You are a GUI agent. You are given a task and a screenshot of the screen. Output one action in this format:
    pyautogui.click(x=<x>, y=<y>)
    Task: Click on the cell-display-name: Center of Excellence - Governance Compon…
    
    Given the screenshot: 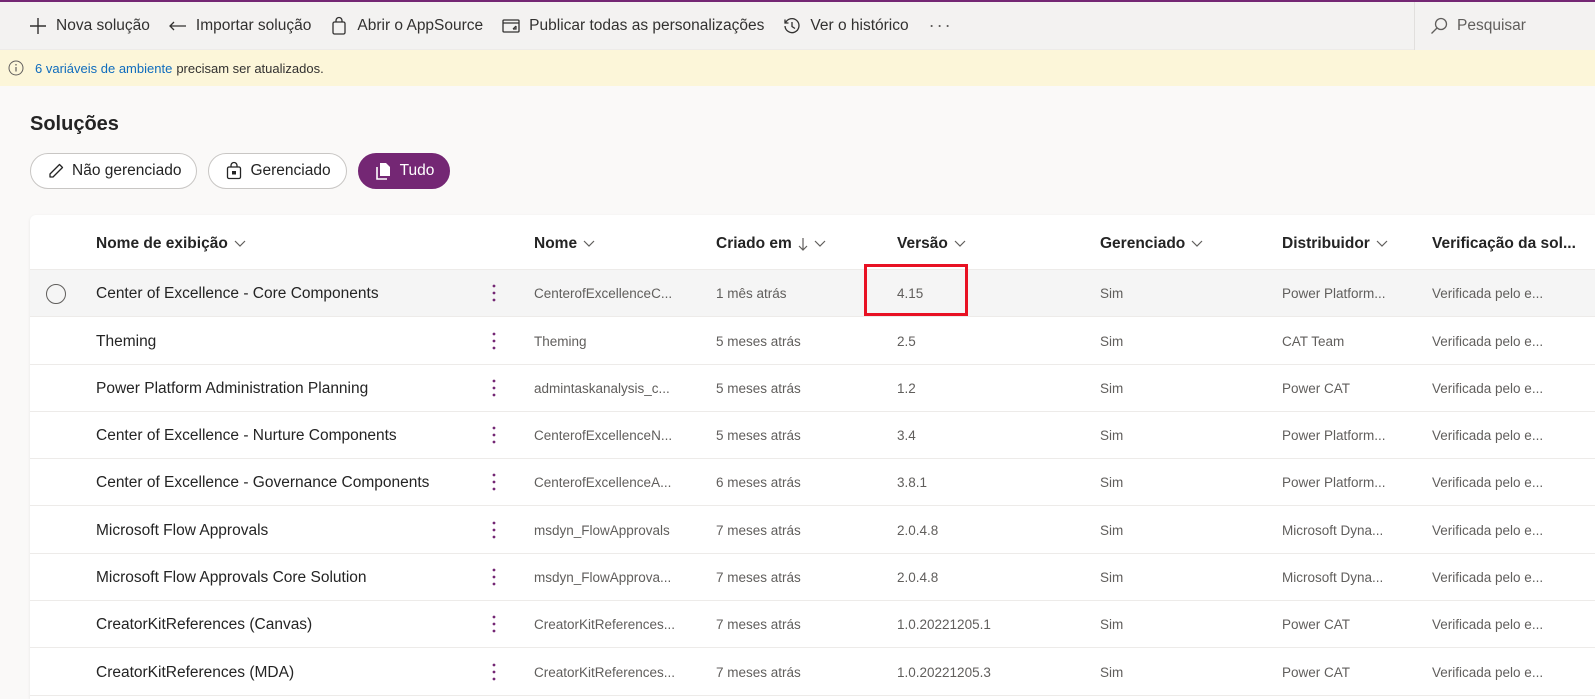 What is the action you would take?
    pyautogui.click(x=286, y=482)
    